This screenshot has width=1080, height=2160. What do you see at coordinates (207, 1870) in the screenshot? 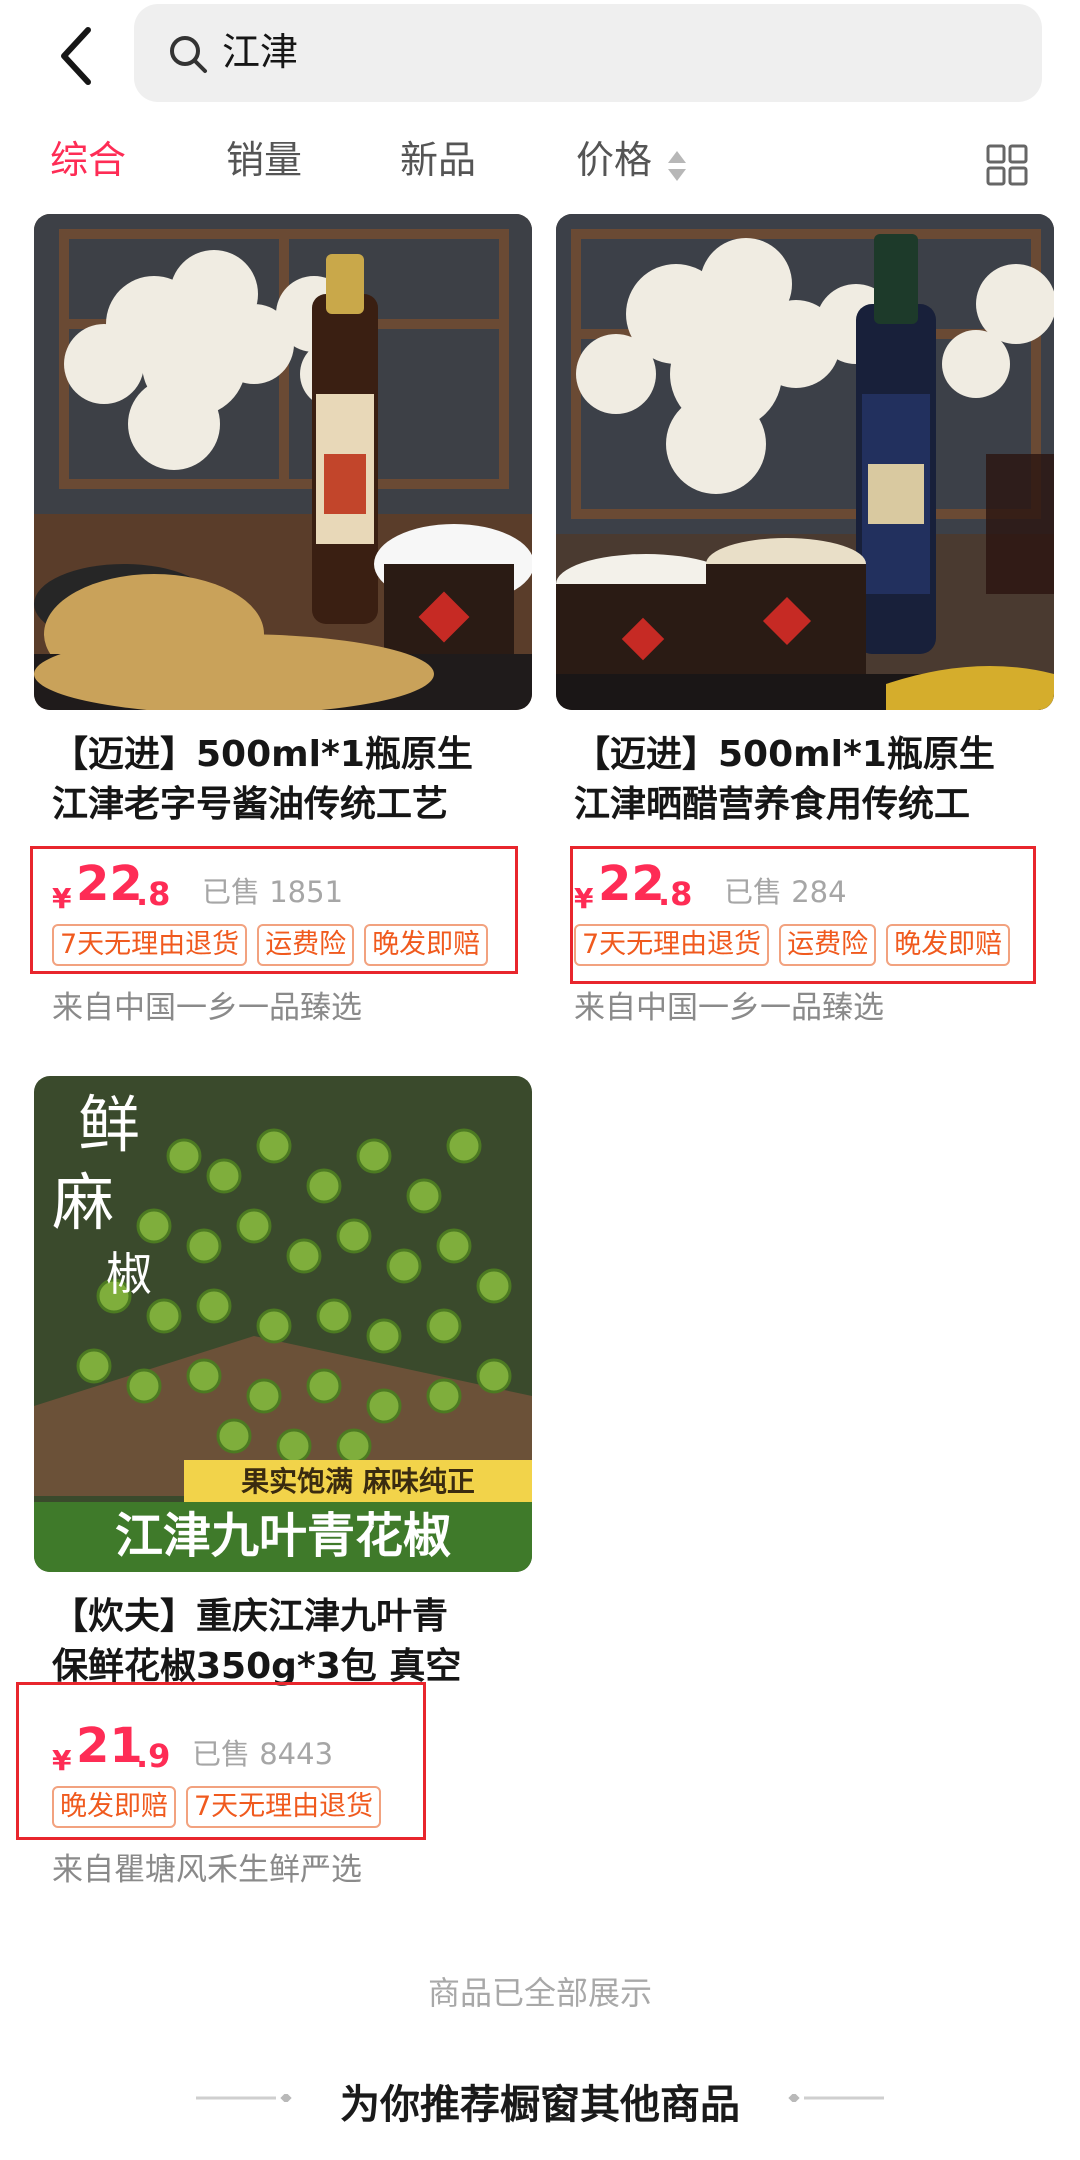
I see `shop-name: 来自瞿塘风禾生鲜严选` at bounding box center [207, 1870].